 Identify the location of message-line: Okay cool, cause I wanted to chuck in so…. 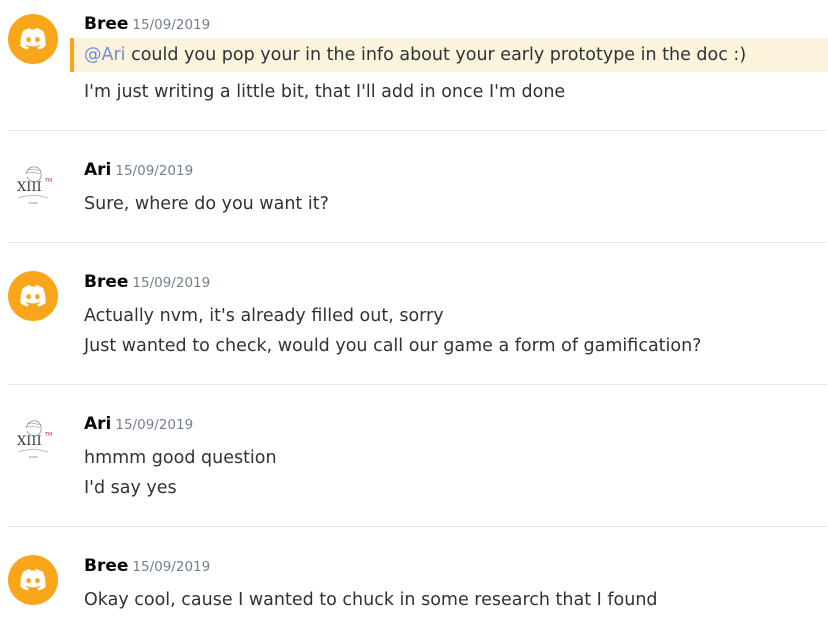
(371, 600).